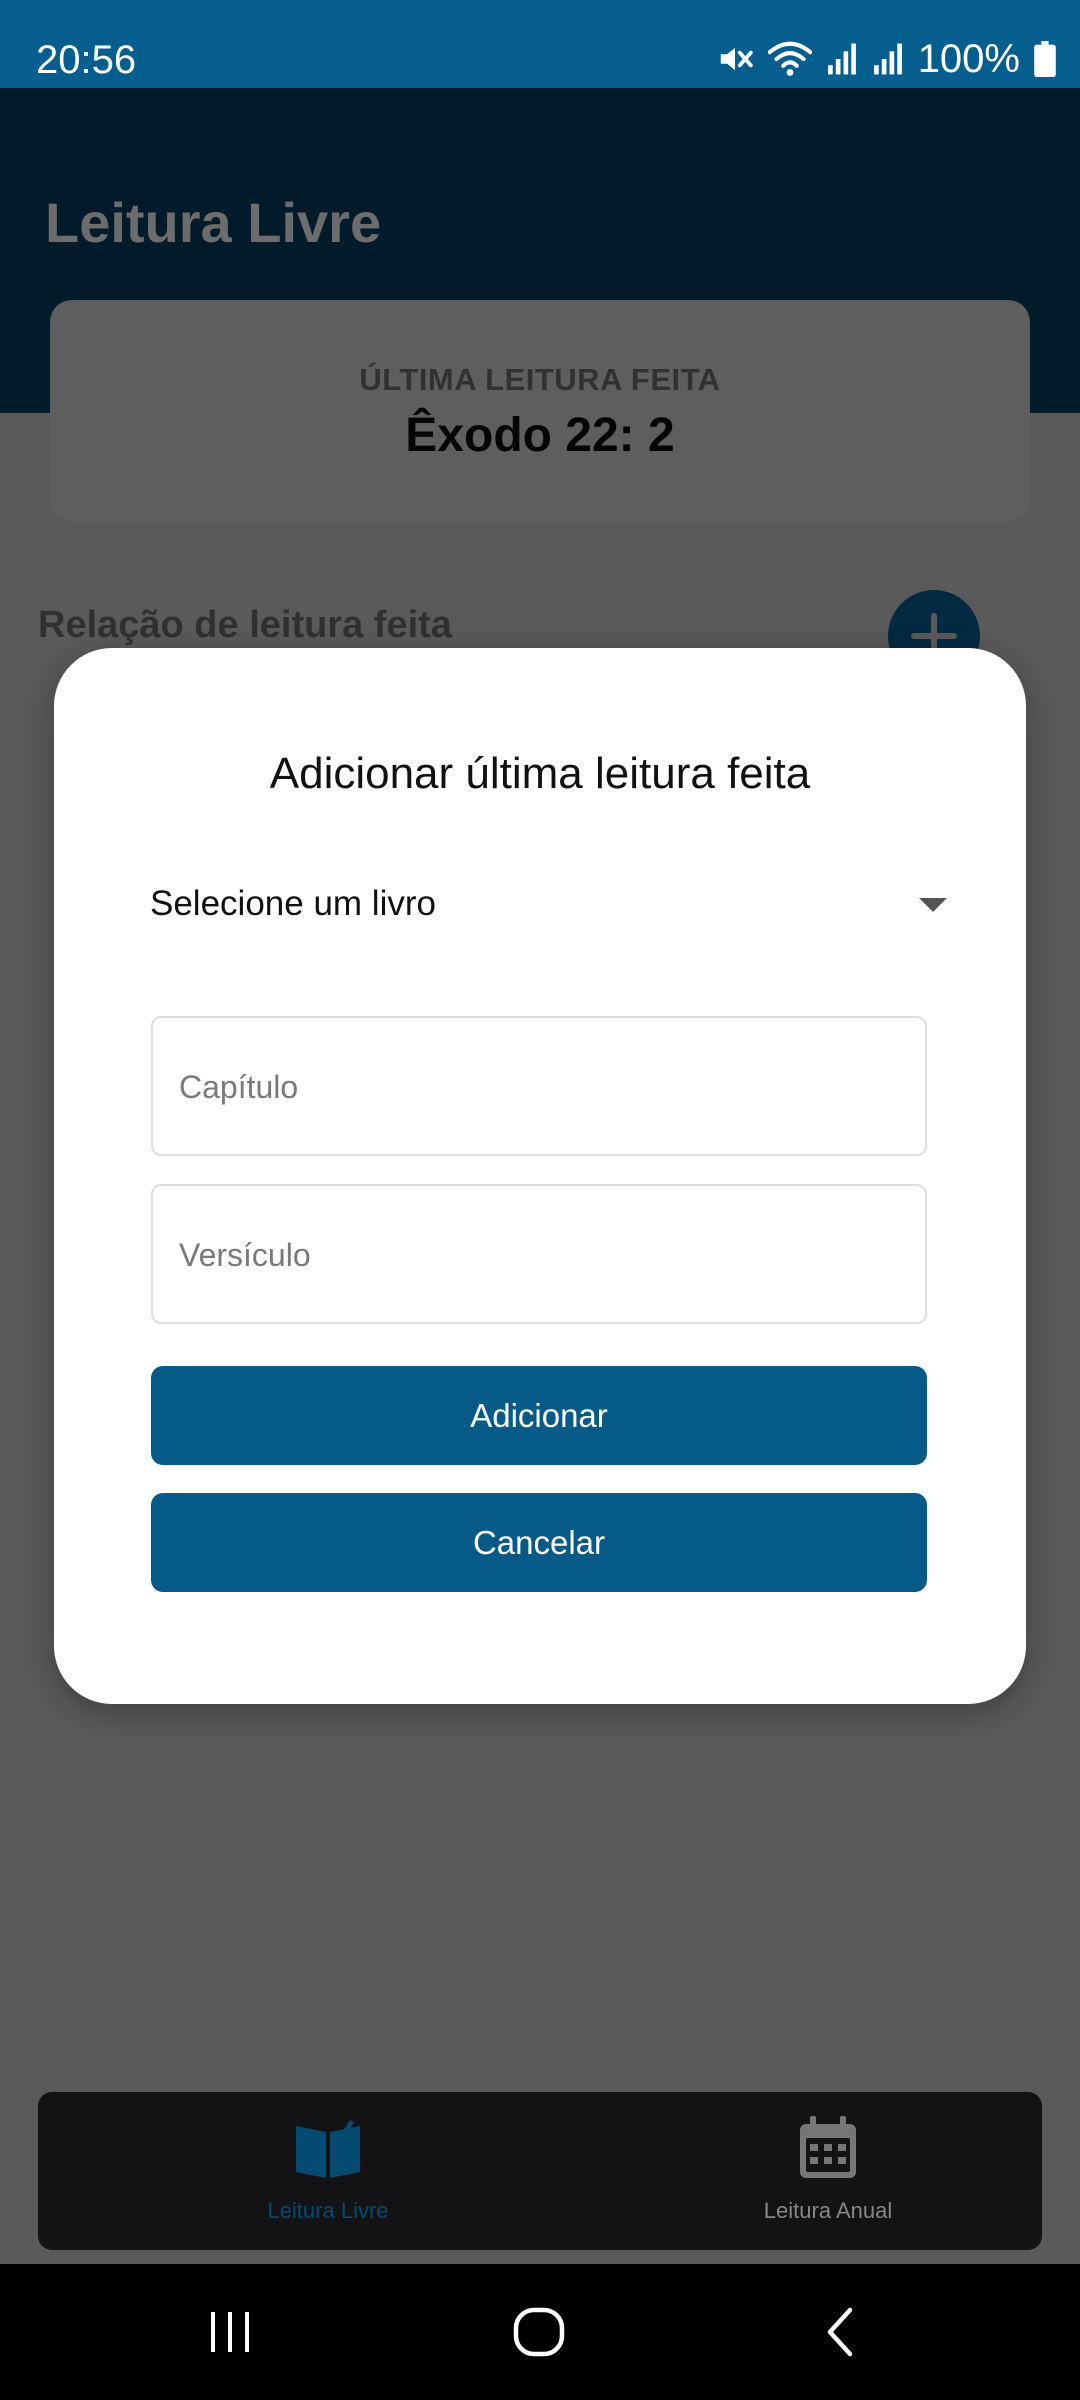 This screenshot has width=1080, height=2400. What do you see at coordinates (86, 60) in the screenshot?
I see `status-time: 20:56` at bounding box center [86, 60].